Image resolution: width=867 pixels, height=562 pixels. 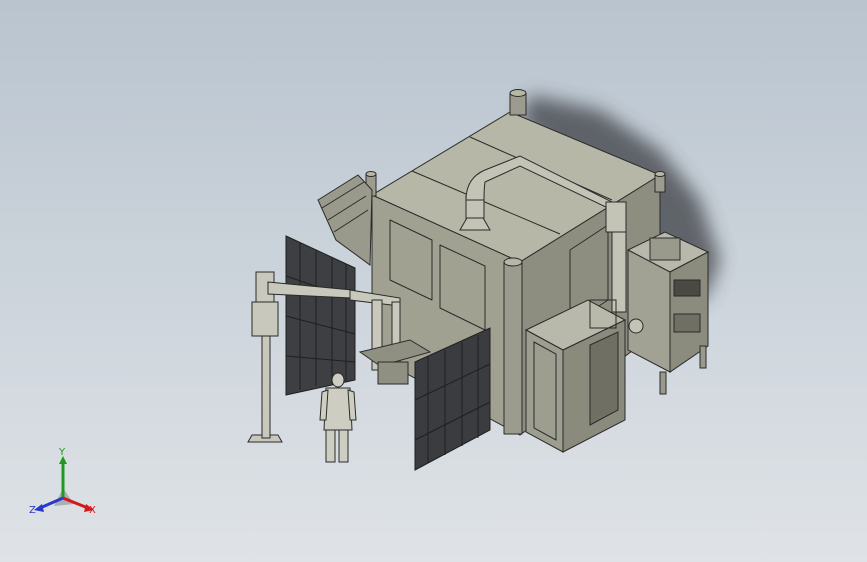 I want to click on feed-conveyor, so click(x=345, y=220).